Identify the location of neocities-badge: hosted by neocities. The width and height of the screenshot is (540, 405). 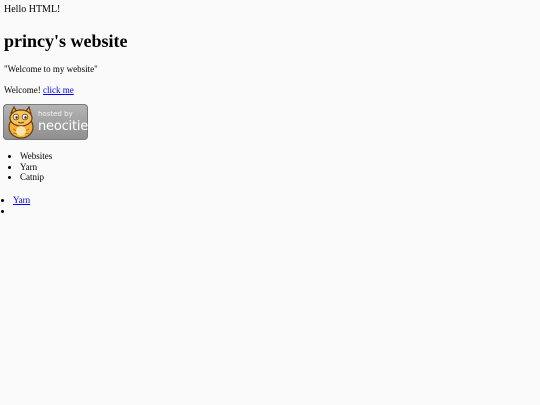
(45, 122).